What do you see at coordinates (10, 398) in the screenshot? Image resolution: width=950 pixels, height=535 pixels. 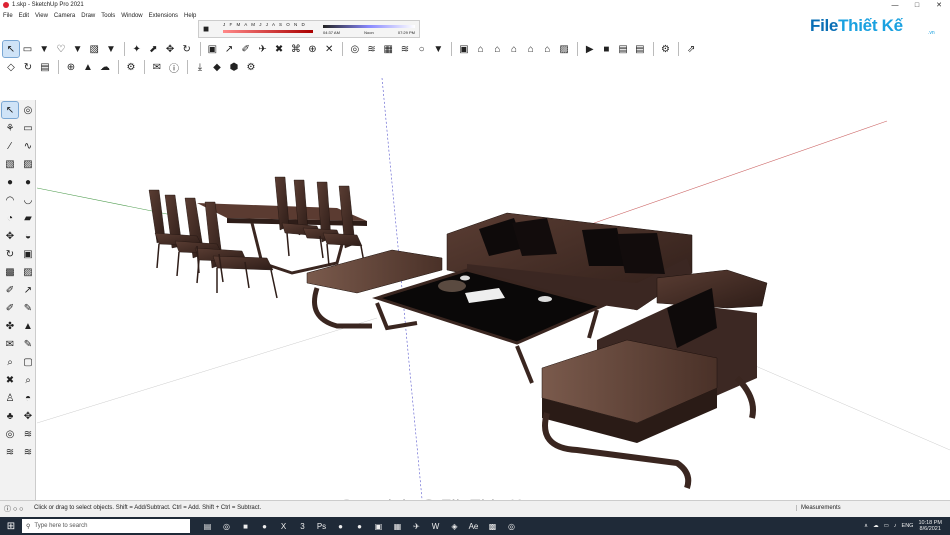 I see `left-tool-32-icon: ♙` at bounding box center [10, 398].